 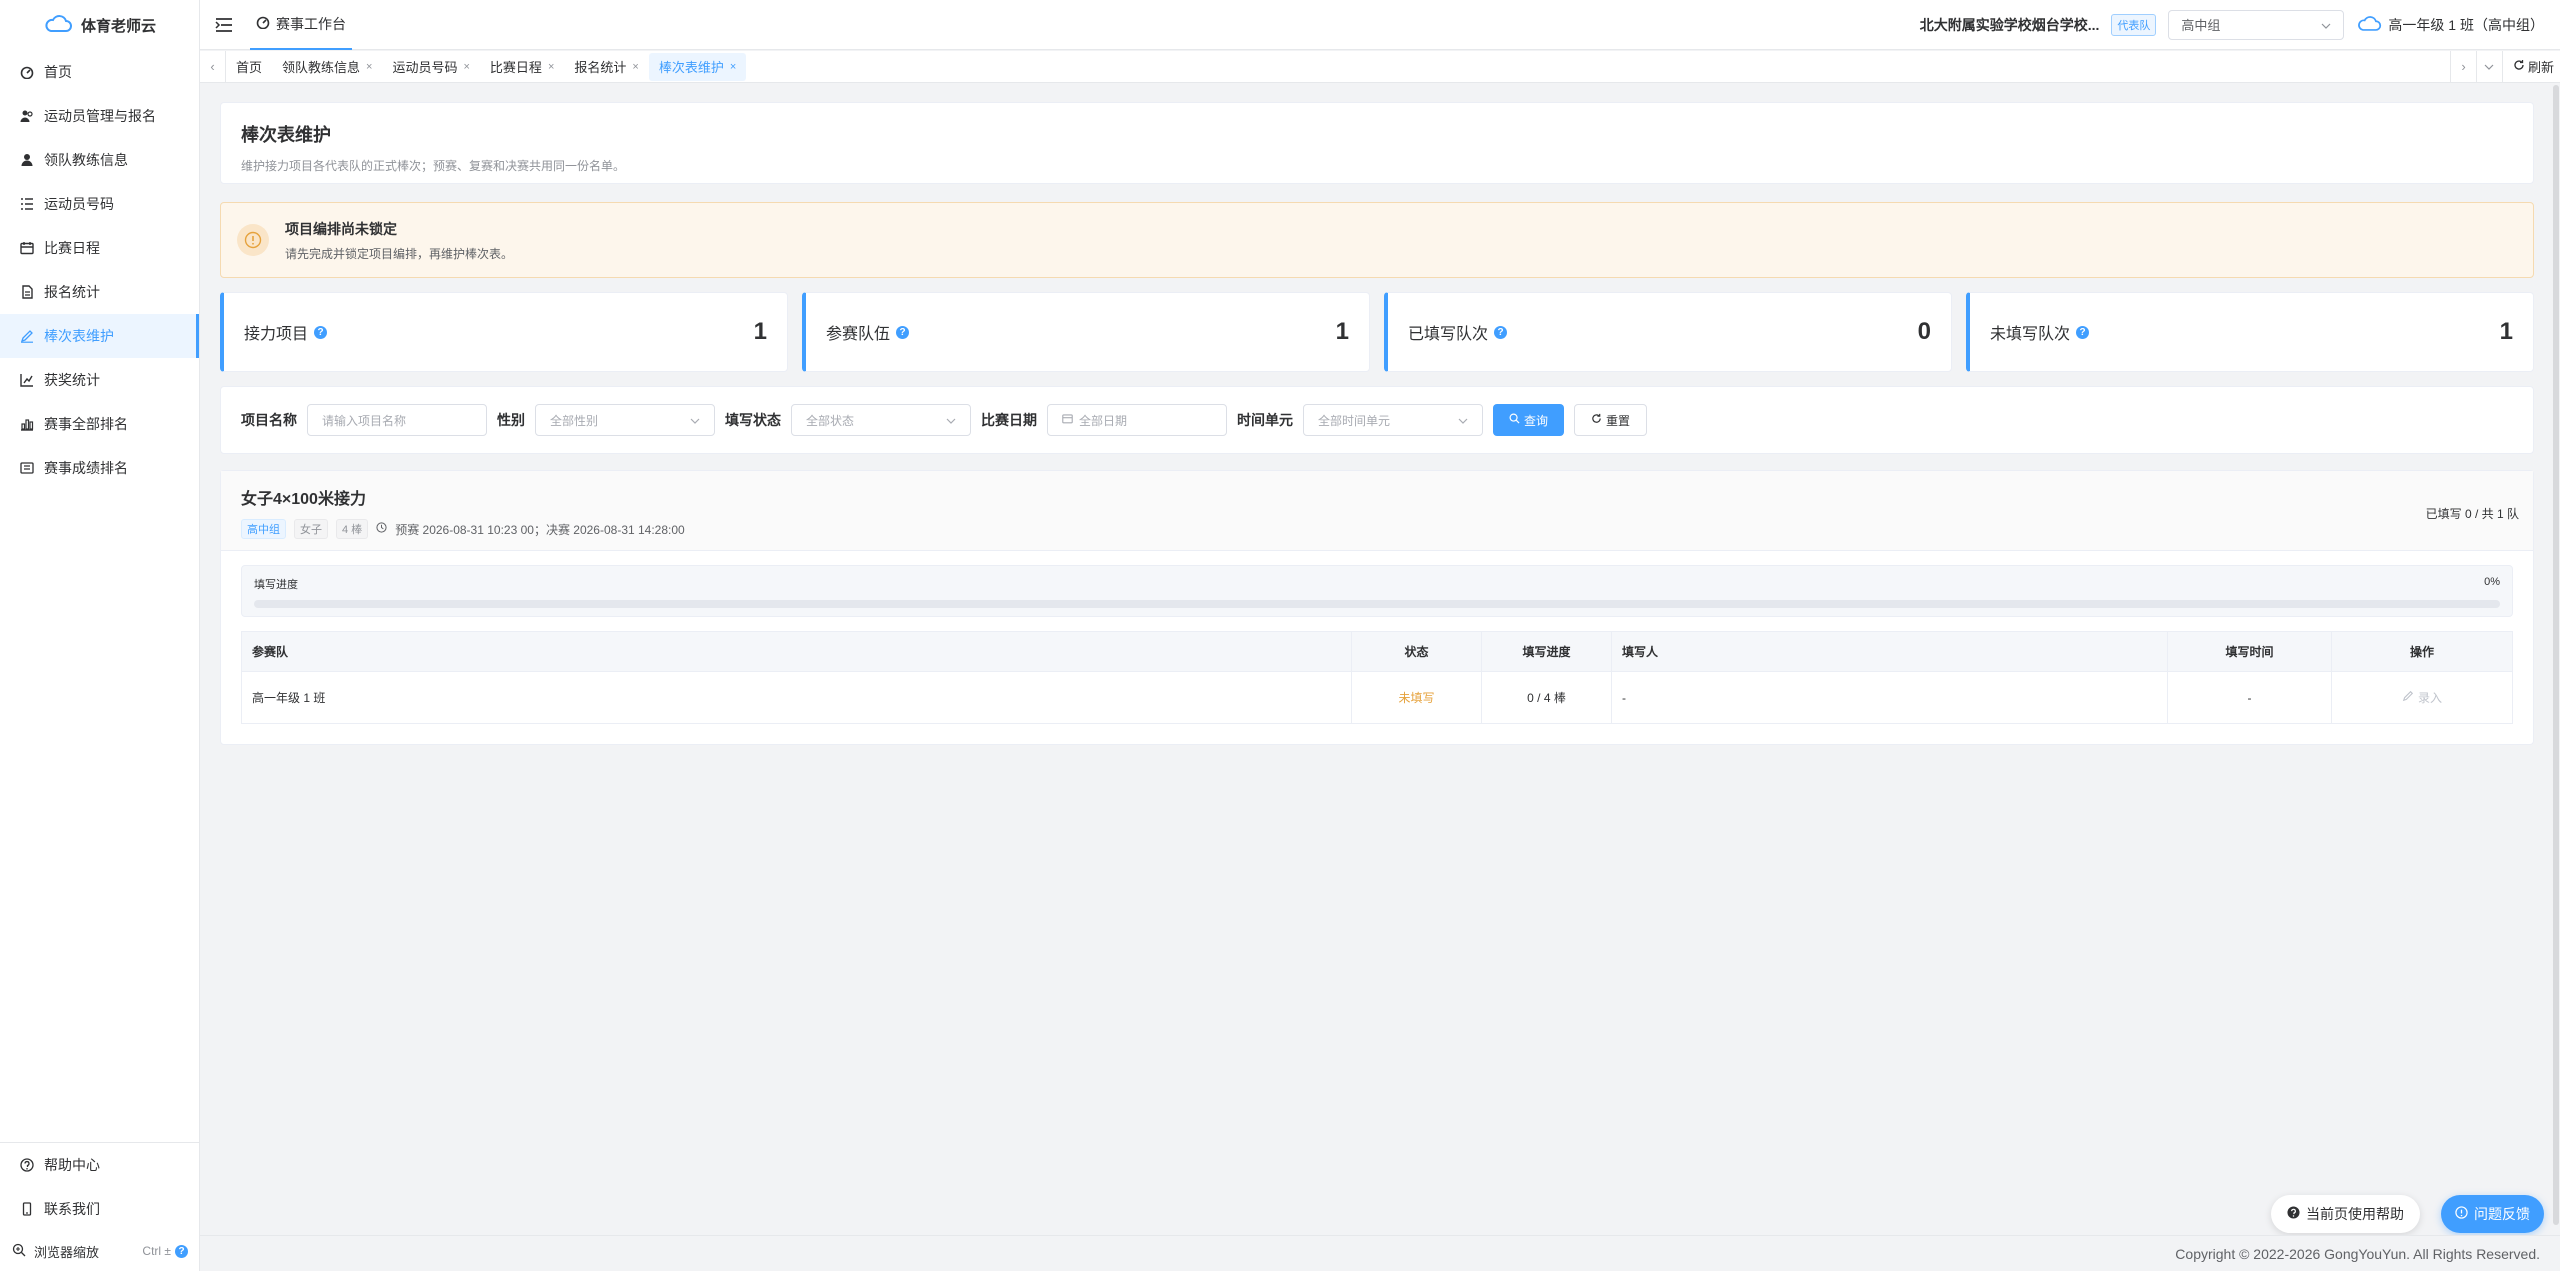 What do you see at coordinates (27, 380) in the screenshot?
I see `chart-icon` at bounding box center [27, 380].